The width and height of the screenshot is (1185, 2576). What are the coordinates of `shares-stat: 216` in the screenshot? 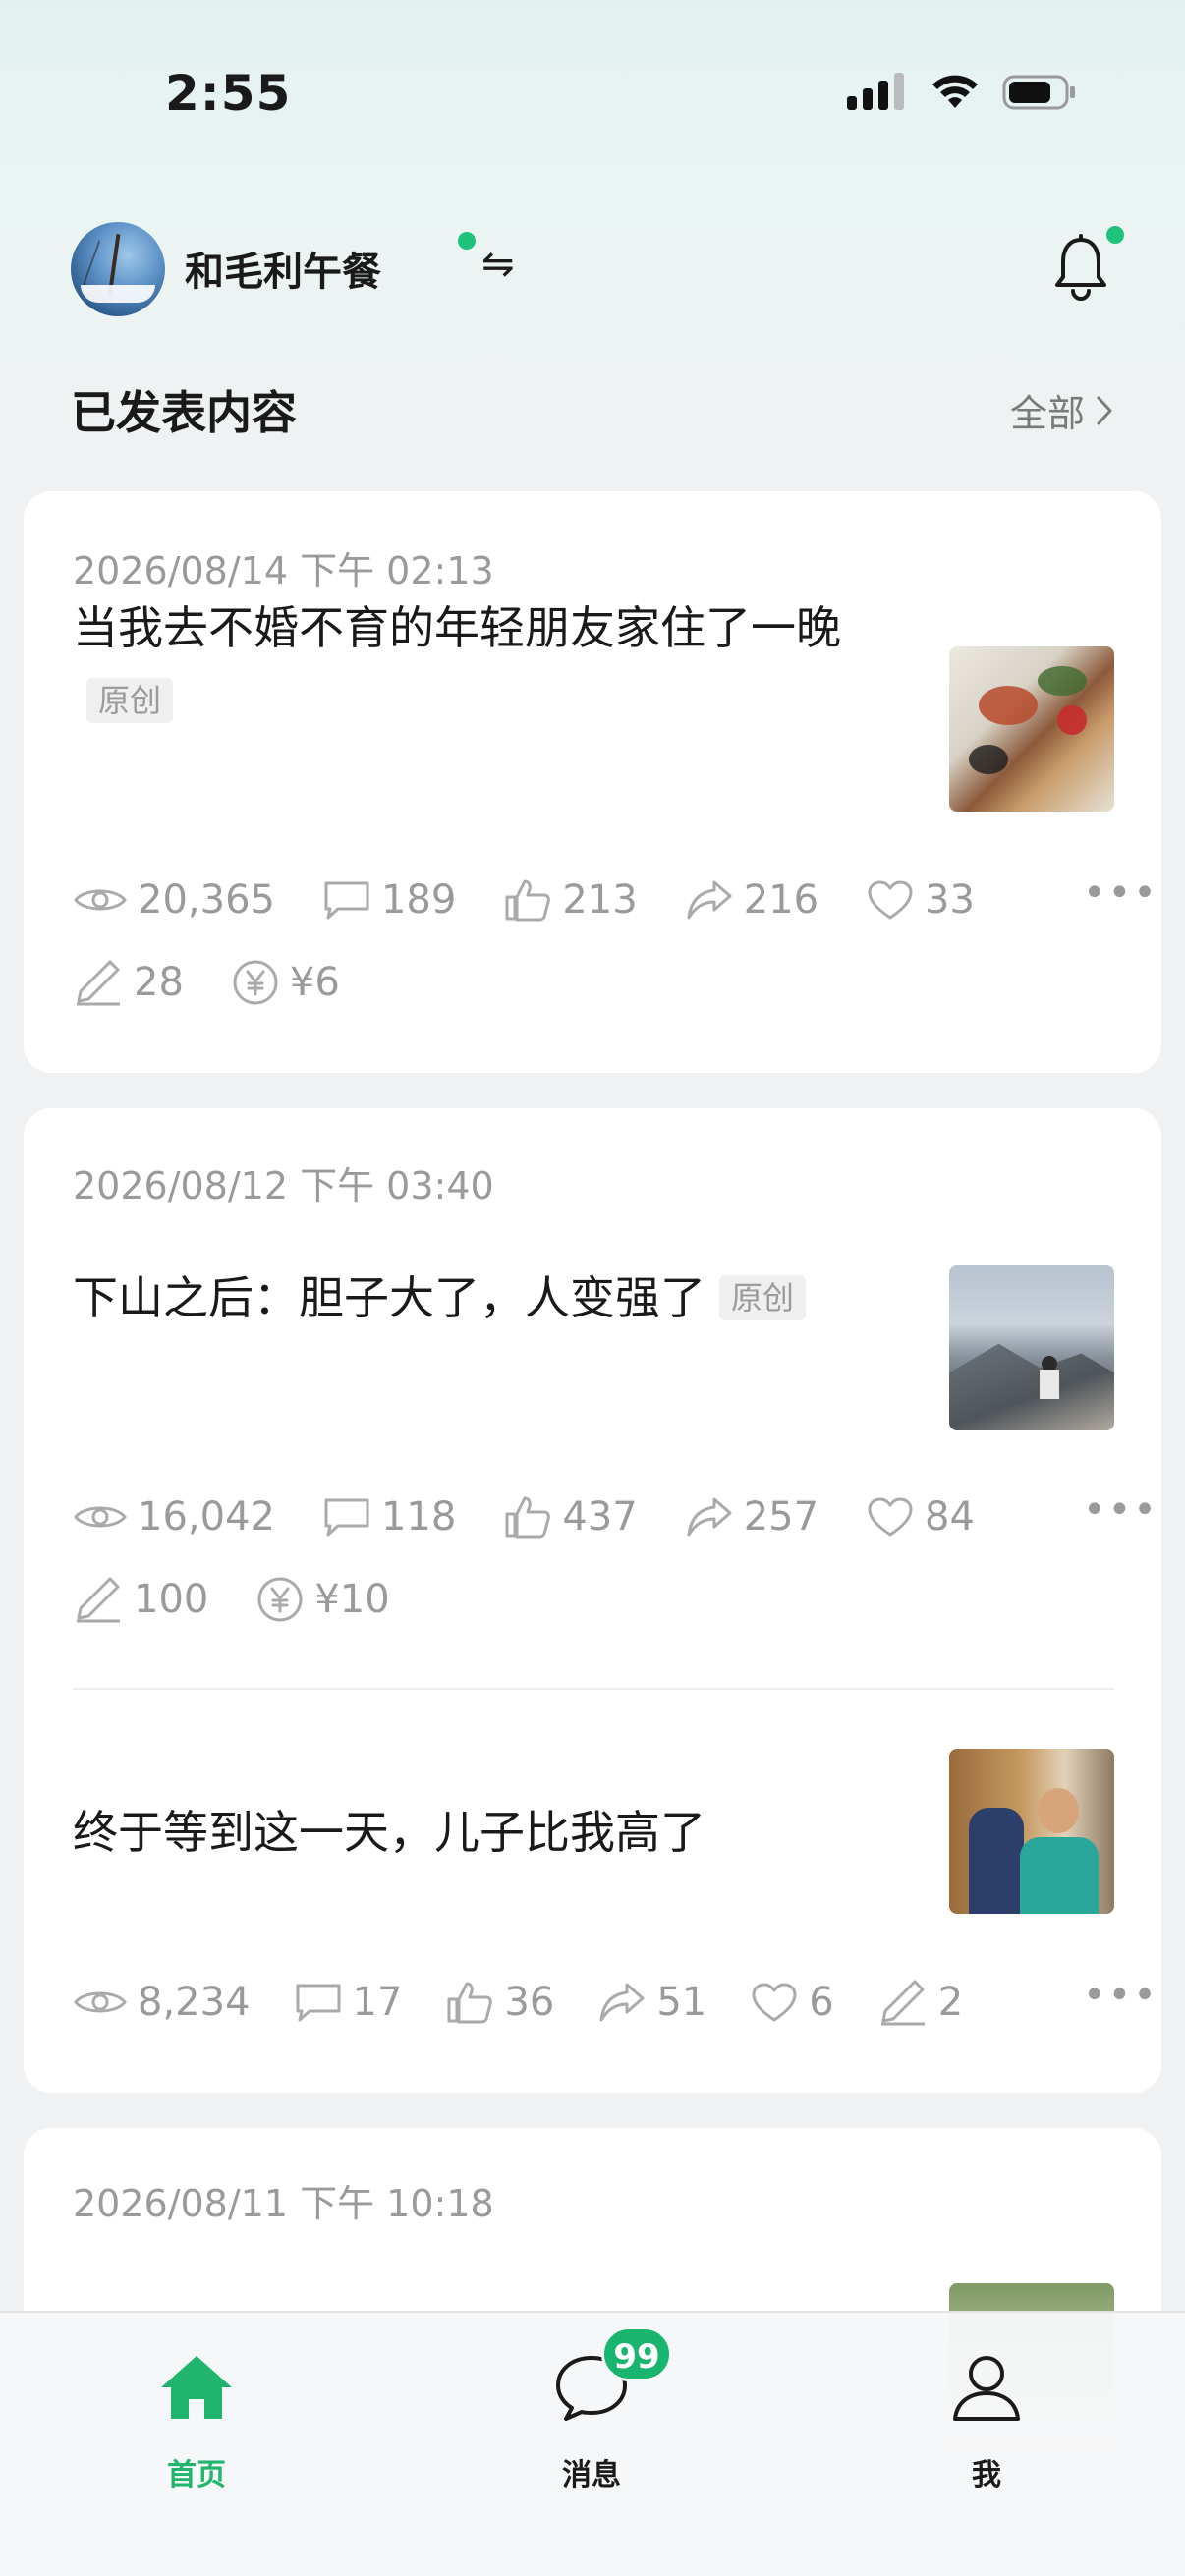 It's located at (752, 900).